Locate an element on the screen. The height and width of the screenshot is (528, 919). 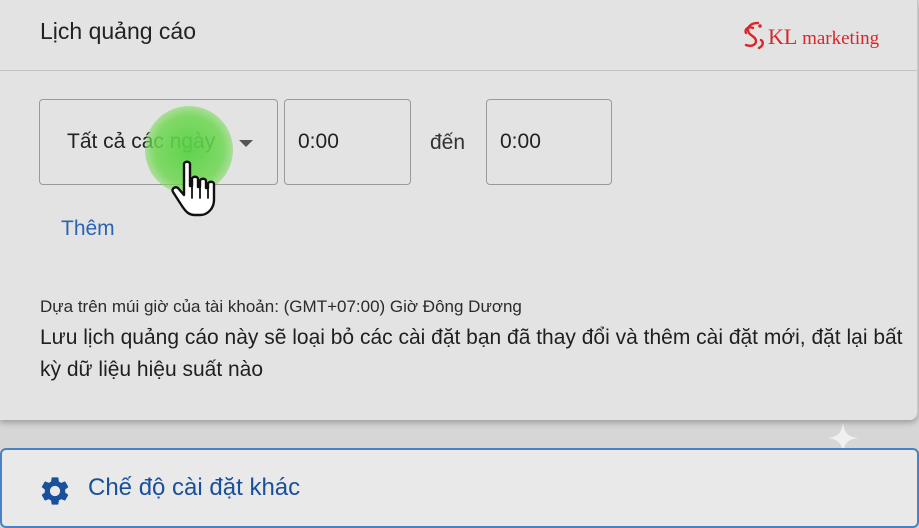
logo-mark-icon is located at coordinates (754, 35).